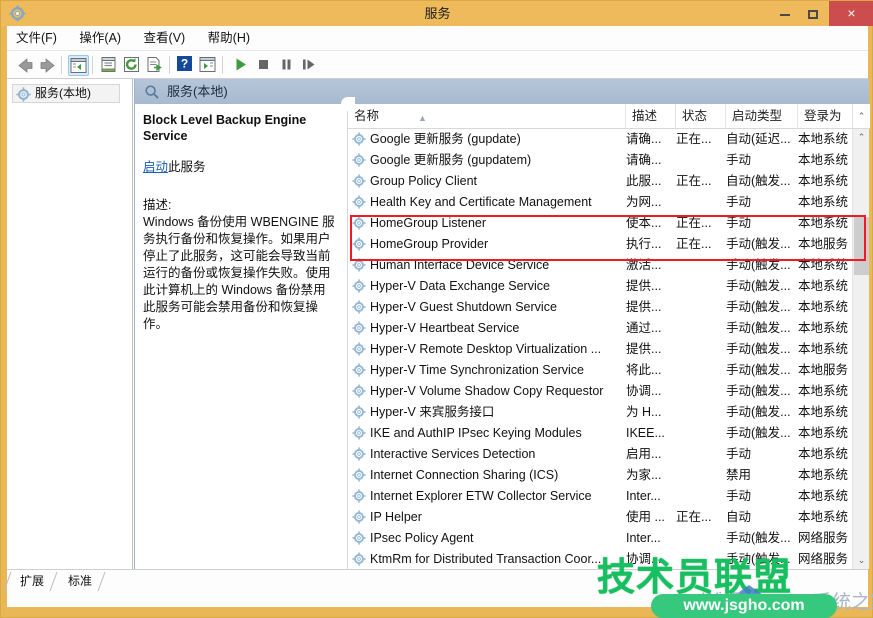  Describe the element at coordinates (109, 65) in the screenshot. I see `properties-icon` at that location.